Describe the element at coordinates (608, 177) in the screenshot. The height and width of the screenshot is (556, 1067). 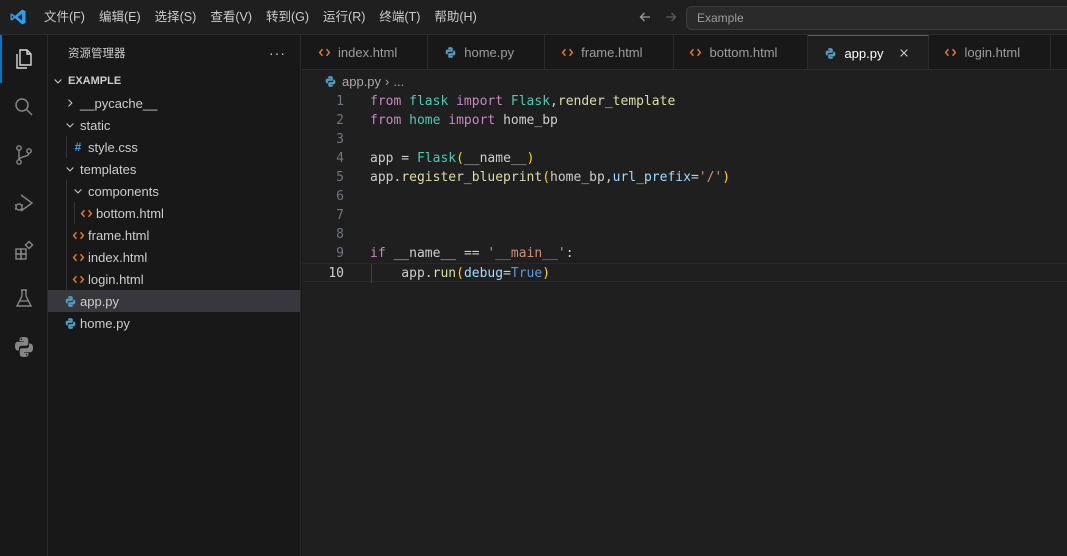
I see `code-token: ,` at that location.